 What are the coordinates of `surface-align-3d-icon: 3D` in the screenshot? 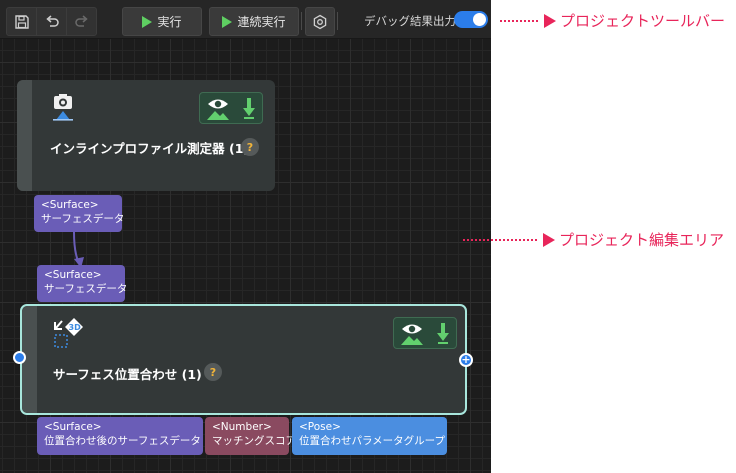 It's located at (68, 333).